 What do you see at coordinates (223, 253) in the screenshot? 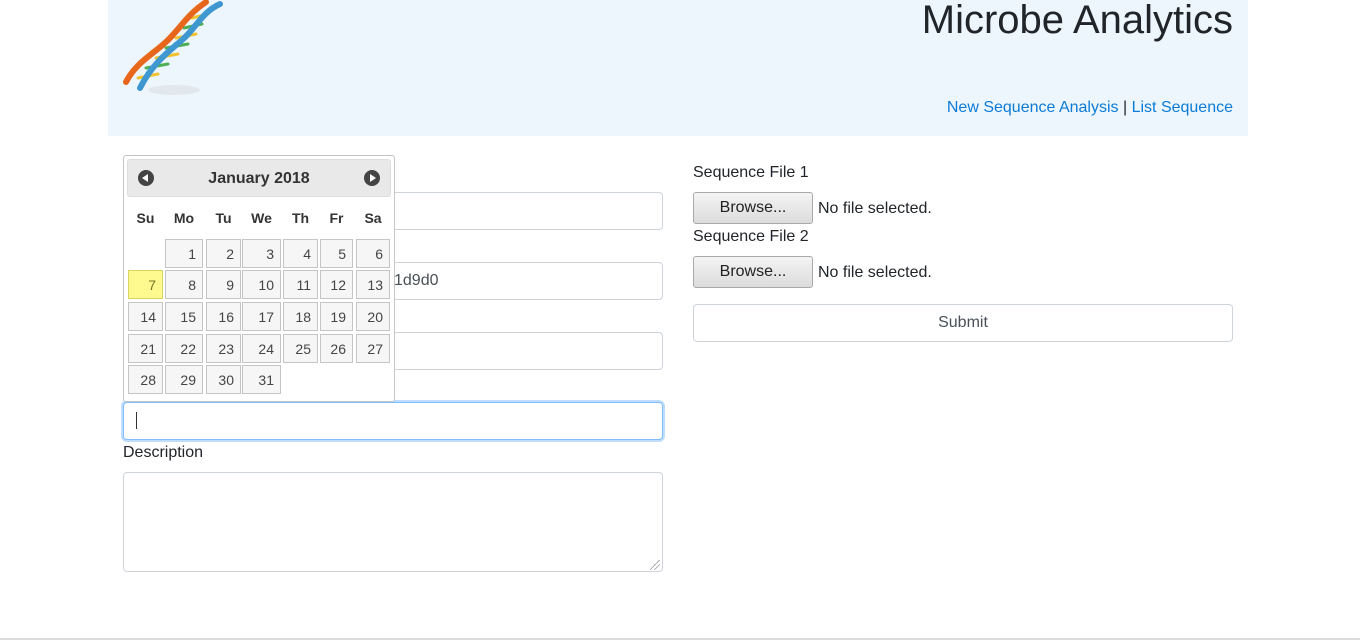
I see `datepicker-day-2: 2` at bounding box center [223, 253].